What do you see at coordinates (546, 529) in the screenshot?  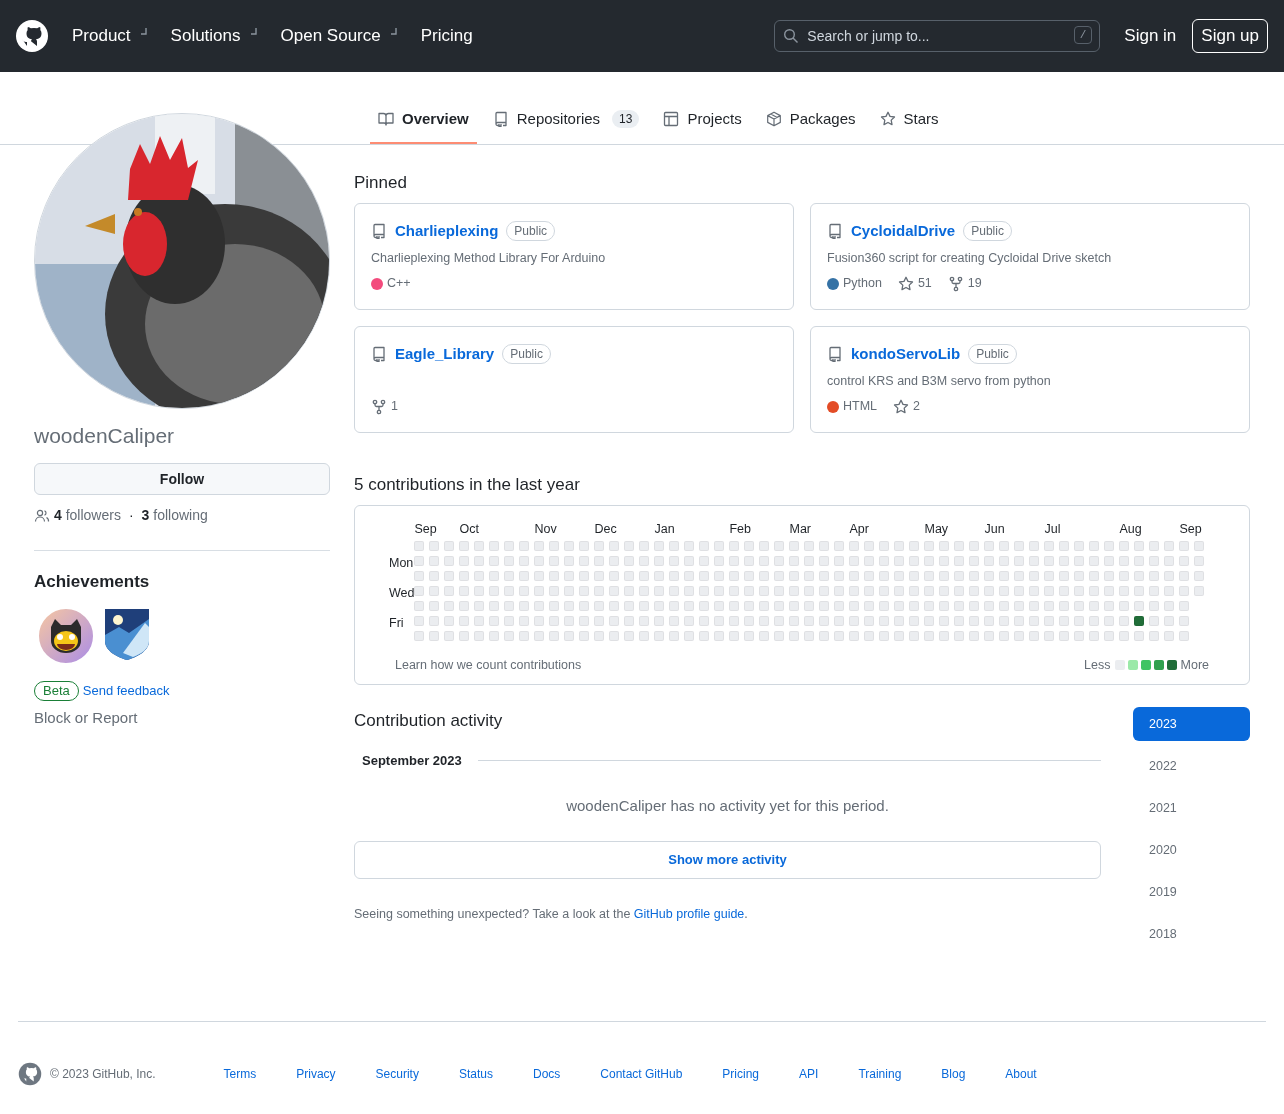 I see `month-label: Nov` at bounding box center [546, 529].